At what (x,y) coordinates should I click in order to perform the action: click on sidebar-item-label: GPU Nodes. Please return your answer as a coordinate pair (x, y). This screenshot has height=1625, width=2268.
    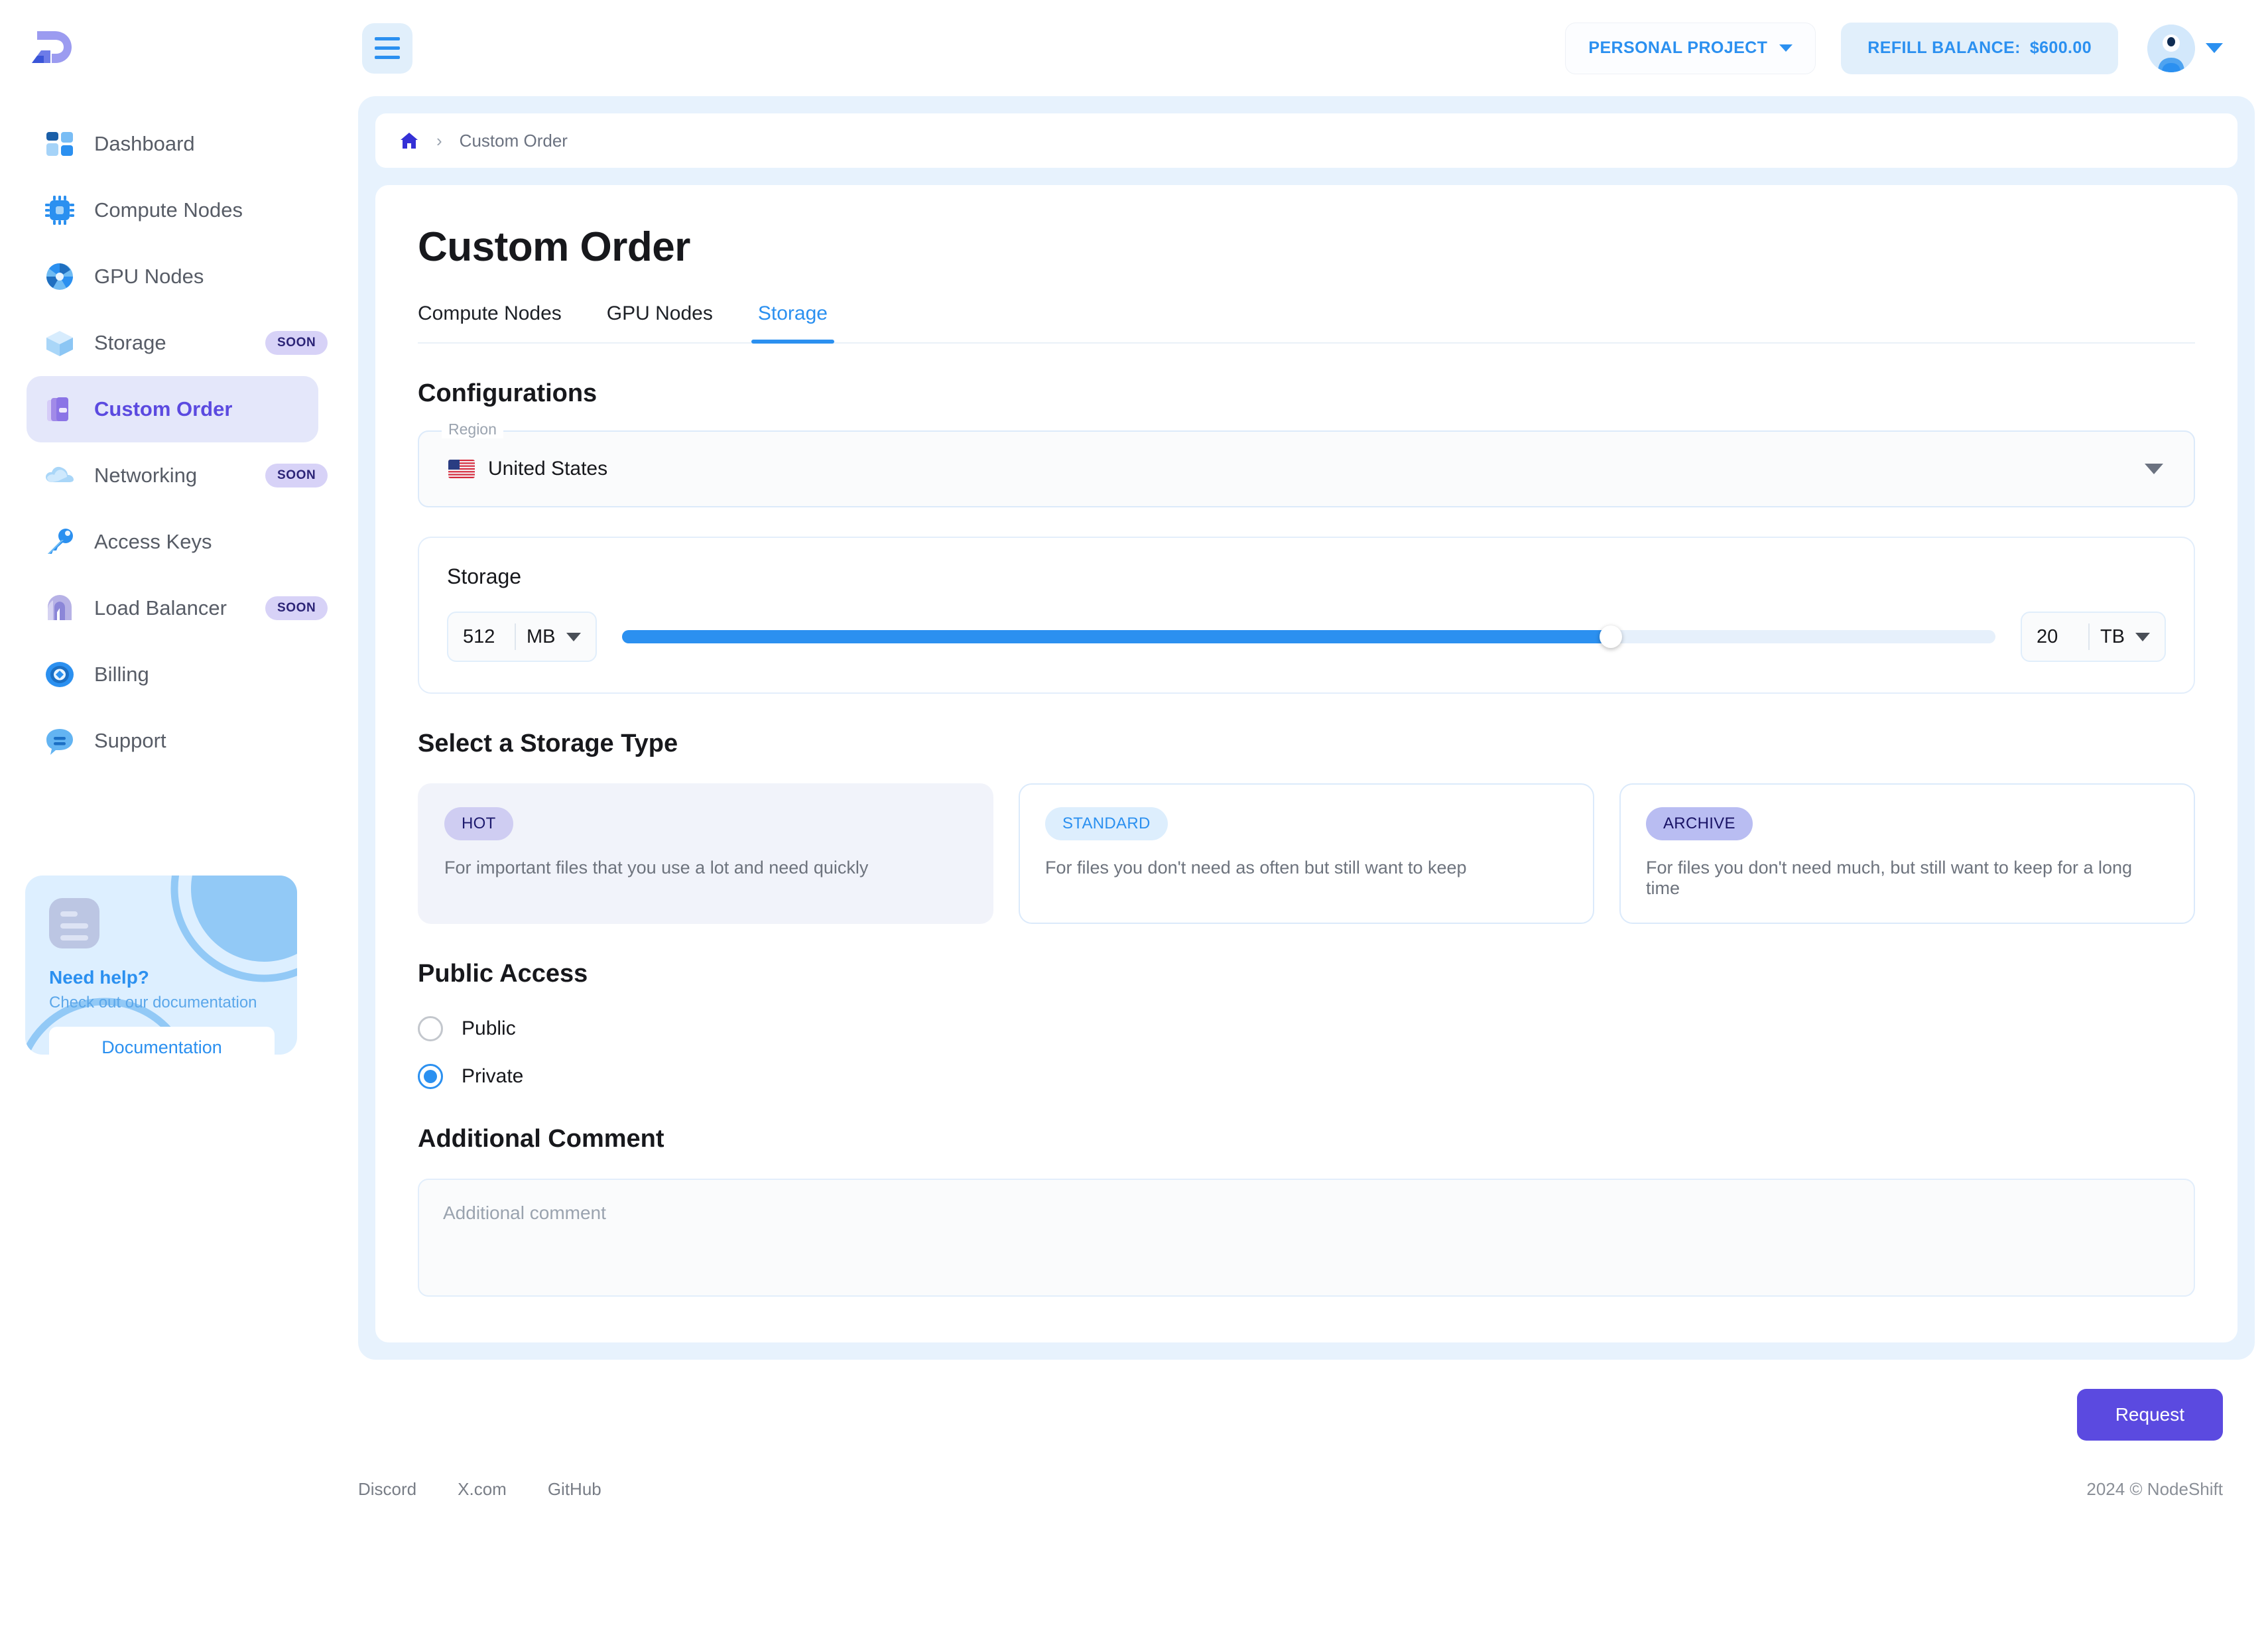
    Looking at the image, I should click on (149, 276).